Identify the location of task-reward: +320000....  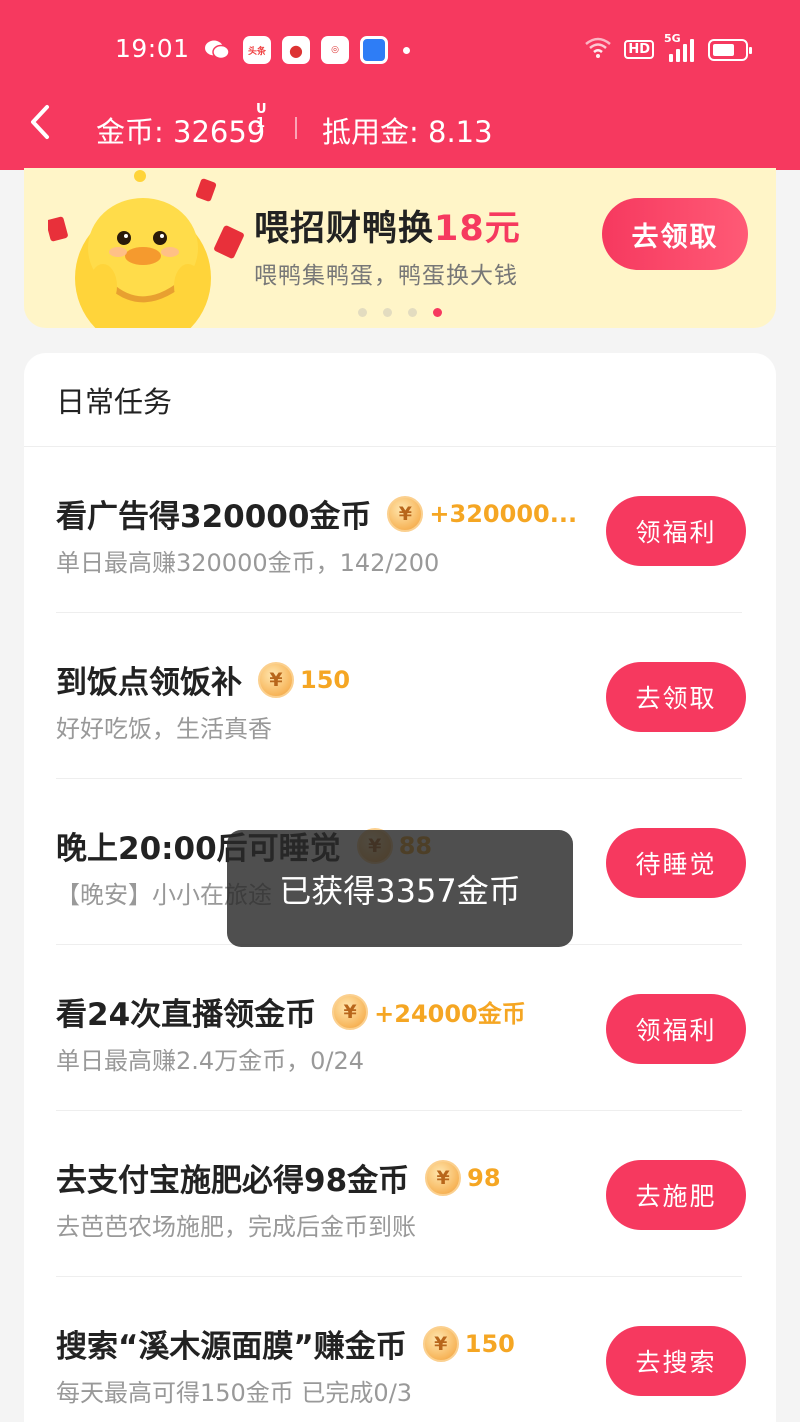
(503, 513).